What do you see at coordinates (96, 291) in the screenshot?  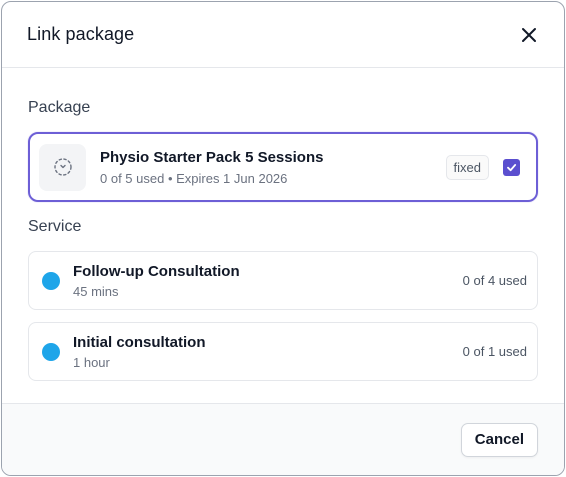 I see `service-duration: 45 mins` at bounding box center [96, 291].